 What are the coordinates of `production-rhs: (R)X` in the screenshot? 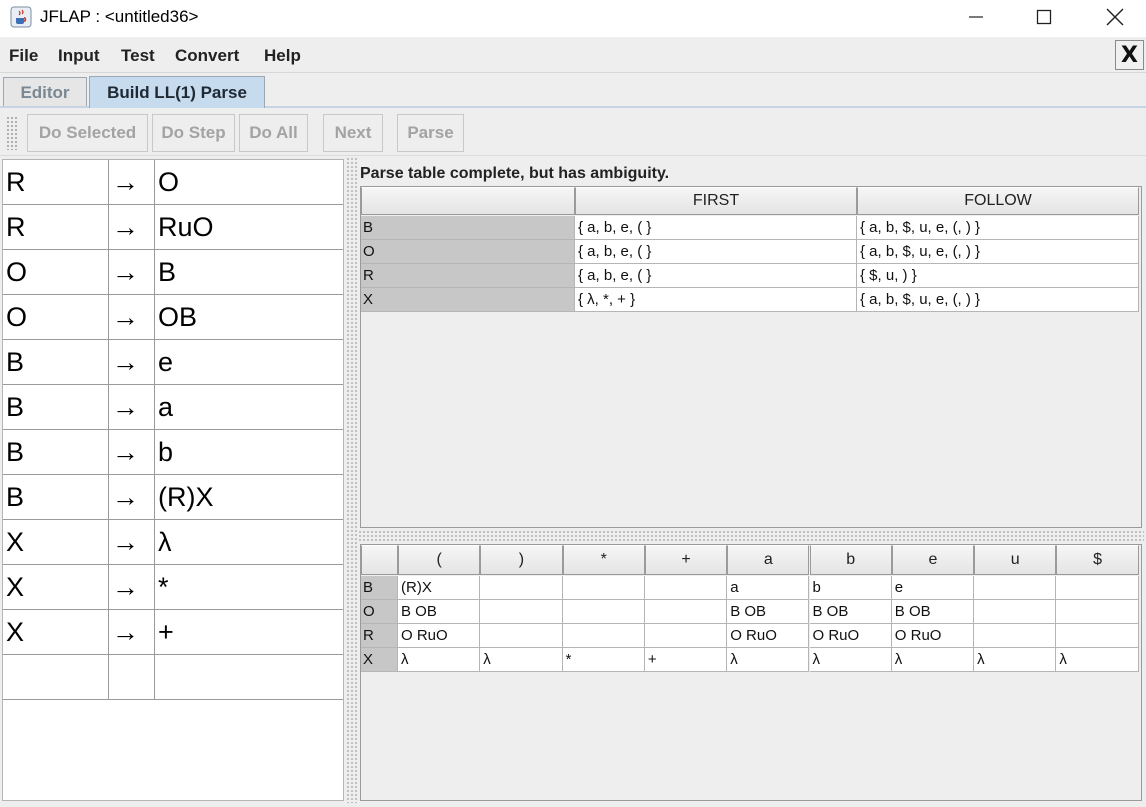 It's located at (249, 497).